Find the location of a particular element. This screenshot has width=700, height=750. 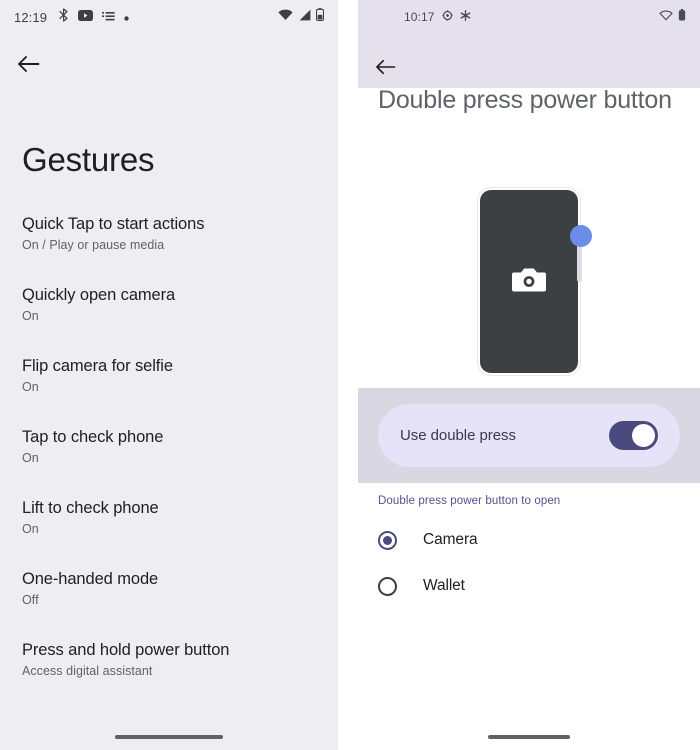

power-button-illustration is located at coordinates (529, 280).